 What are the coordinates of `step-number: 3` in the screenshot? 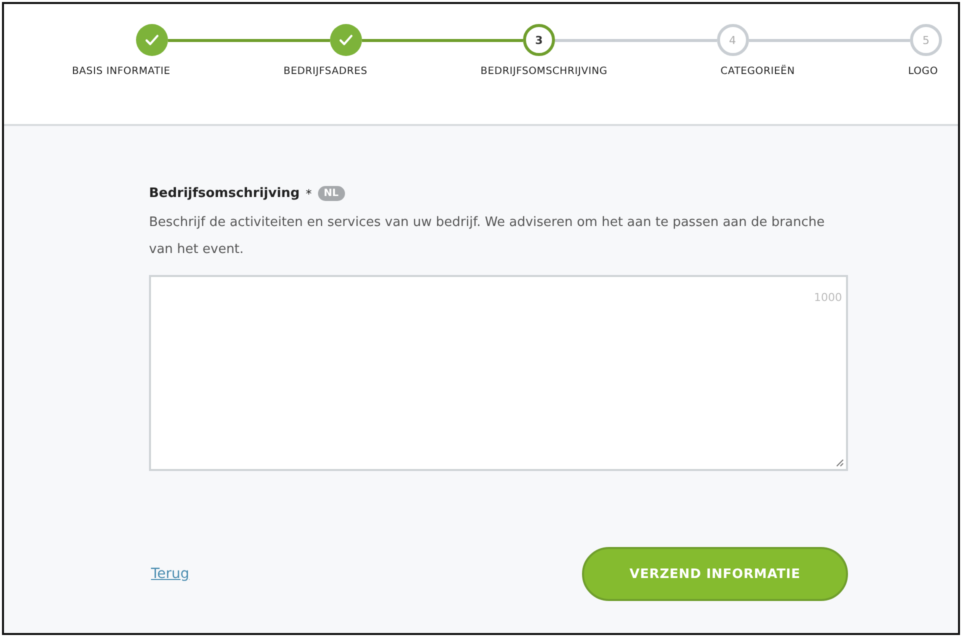 It's located at (539, 40).